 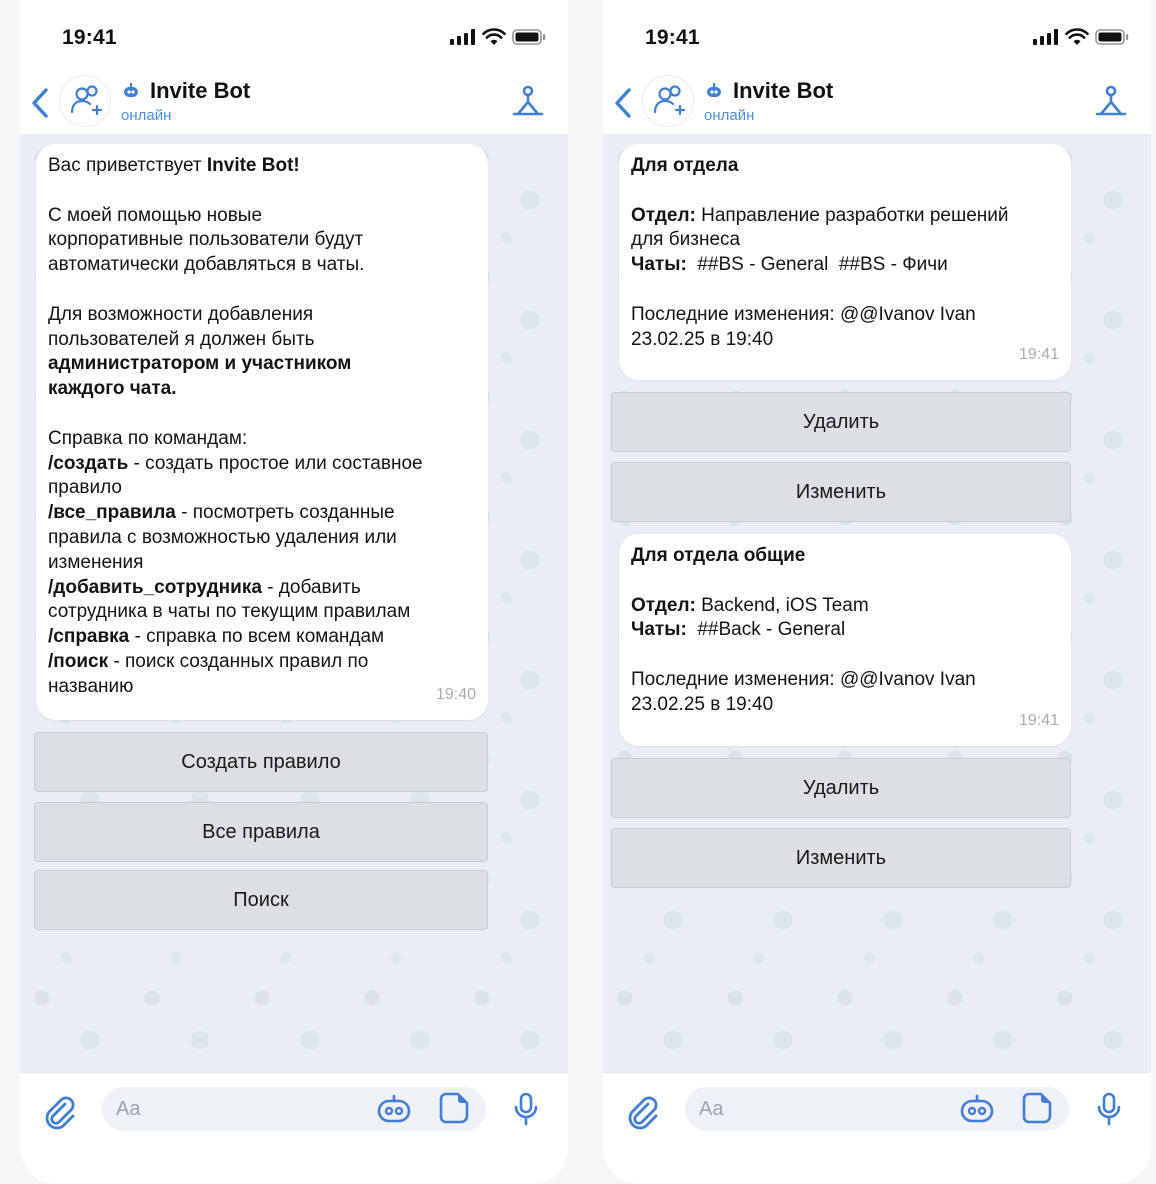 I want to click on help-title: Справка по командам:, so click(x=148, y=438).